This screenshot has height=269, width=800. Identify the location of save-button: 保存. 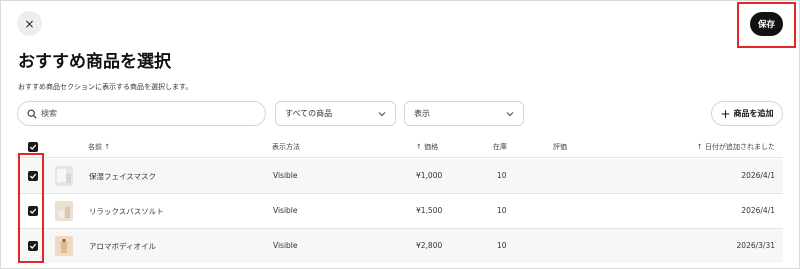
(766, 24).